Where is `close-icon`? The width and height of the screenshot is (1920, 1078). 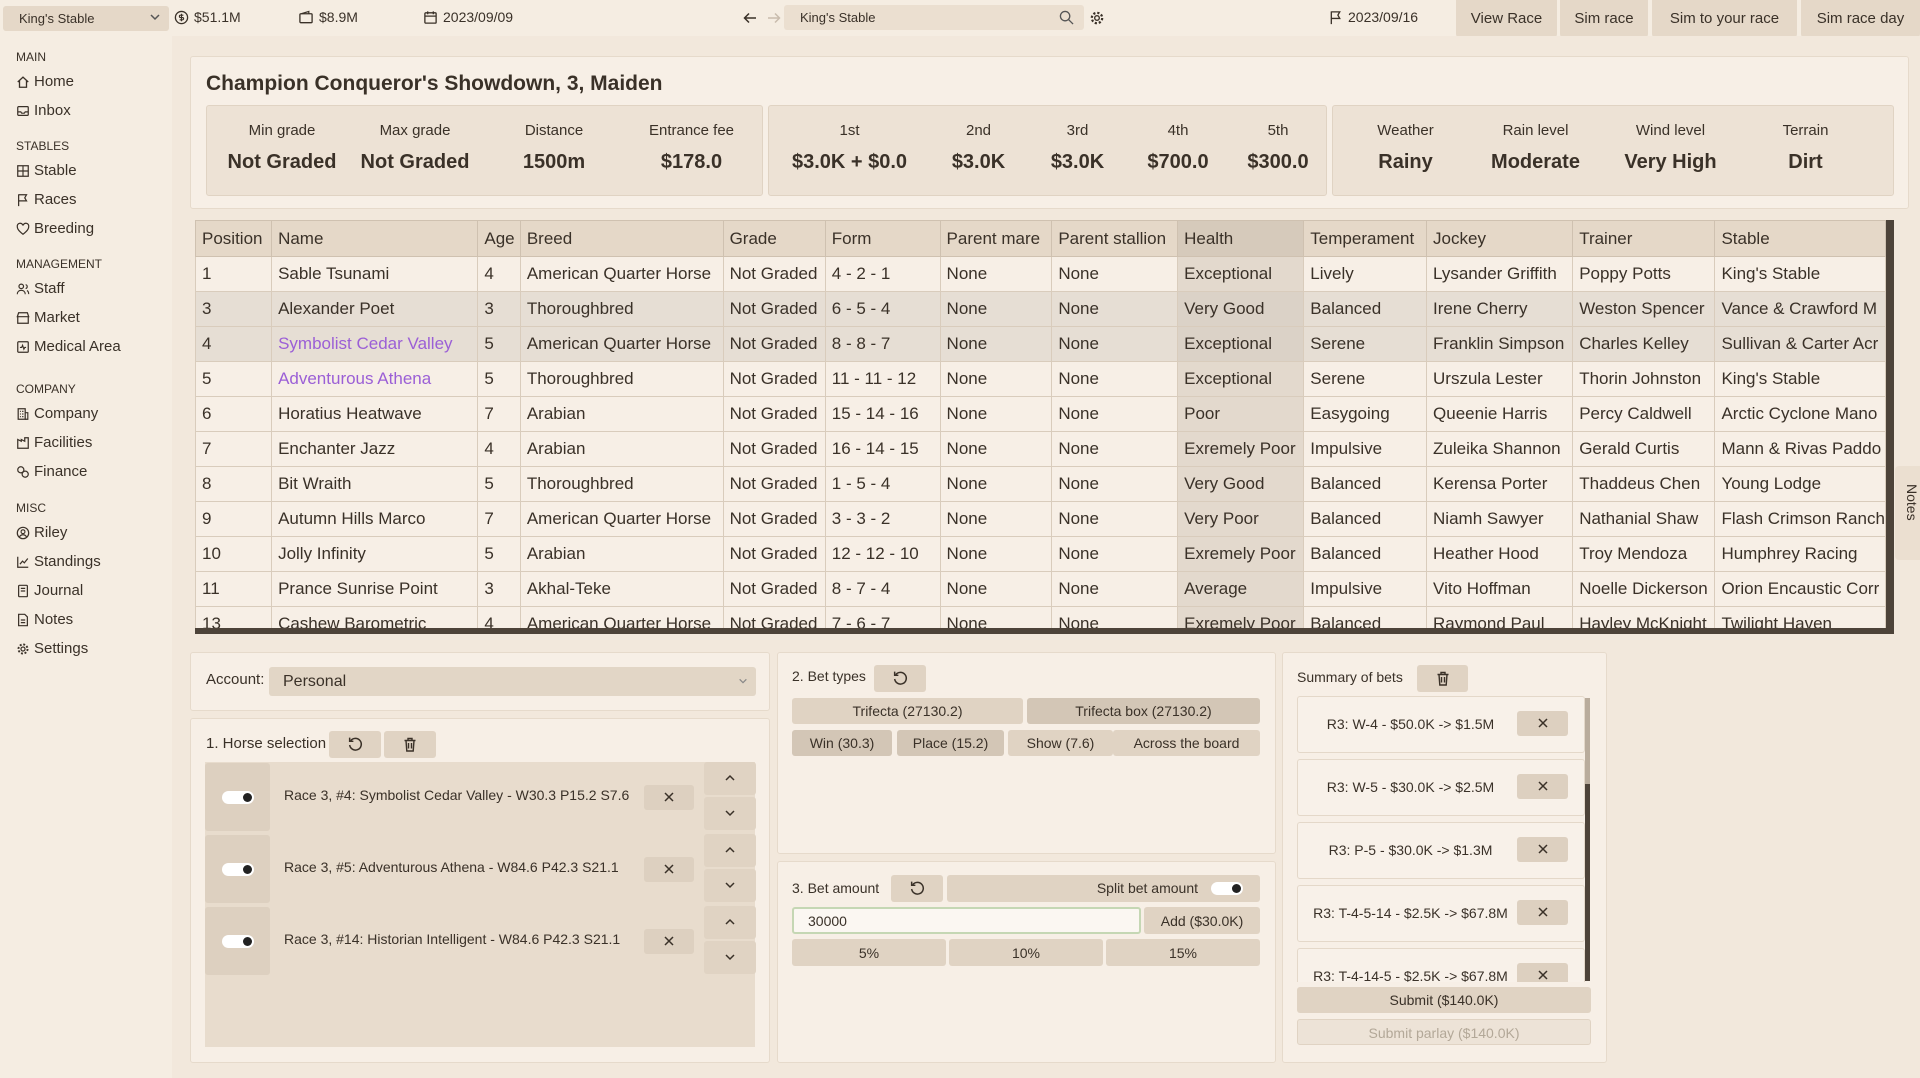
close-icon is located at coordinates (1542, 723).